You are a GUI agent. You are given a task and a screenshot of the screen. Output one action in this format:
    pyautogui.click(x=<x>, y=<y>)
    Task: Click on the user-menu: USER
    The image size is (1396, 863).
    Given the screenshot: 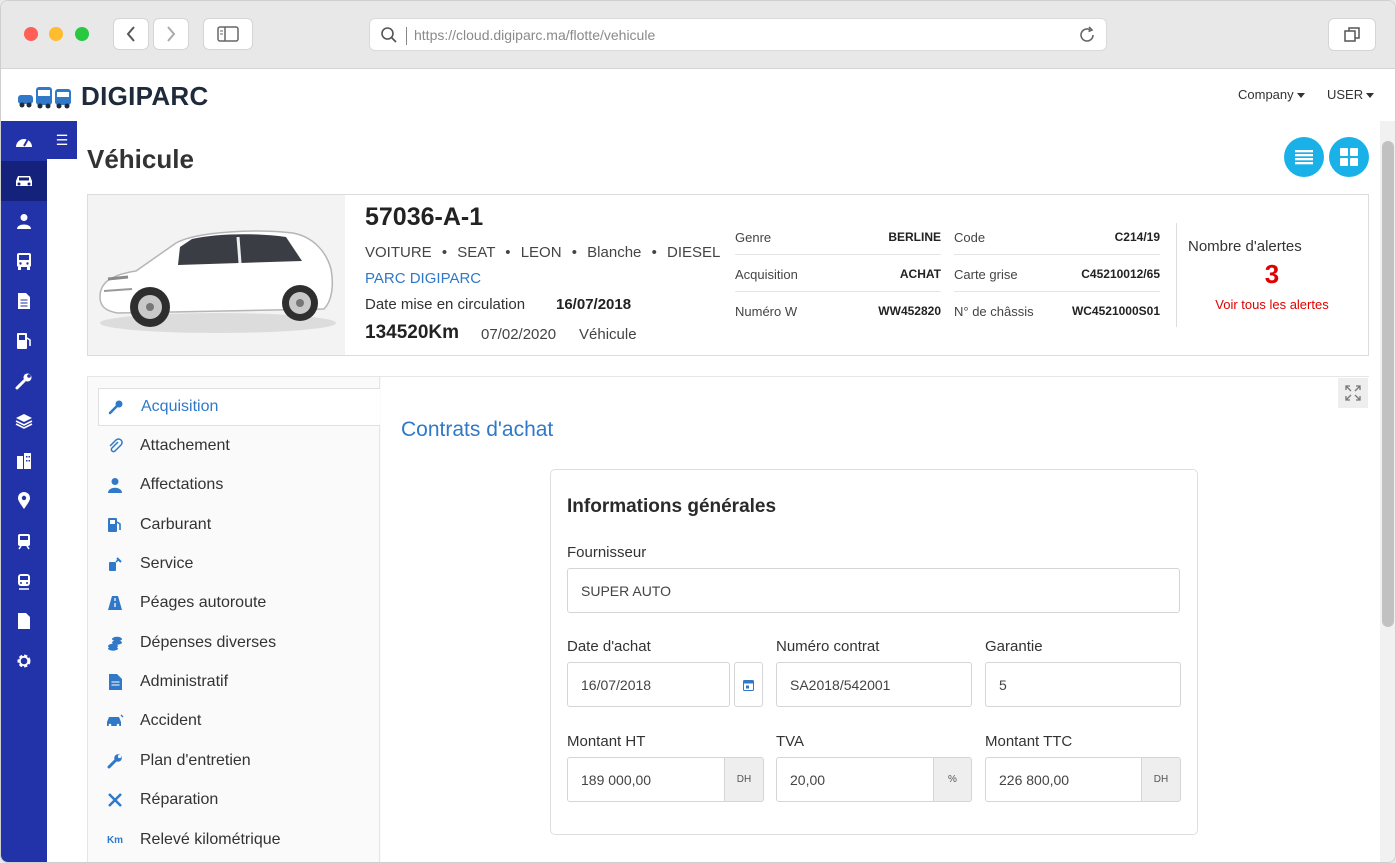 What is the action you would take?
    pyautogui.click(x=1351, y=94)
    